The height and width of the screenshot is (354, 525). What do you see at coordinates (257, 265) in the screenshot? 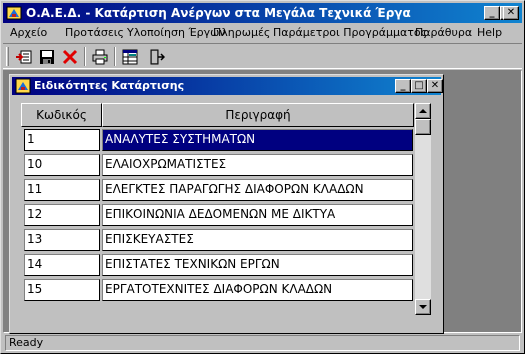
I see `description-cell: ΕΠΙΣΤΑΤΕΣ ΤΕΧΝΙΚΩΝ ΕΡΓΩΝ` at bounding box center [257, 265].